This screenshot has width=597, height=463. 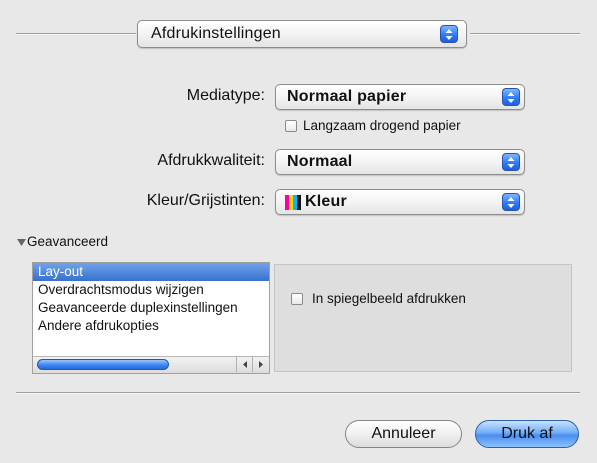 What do you see at coordinates (298, 393) in the screenshot?
I see `footer-separator` at bounding box center [298, 393].